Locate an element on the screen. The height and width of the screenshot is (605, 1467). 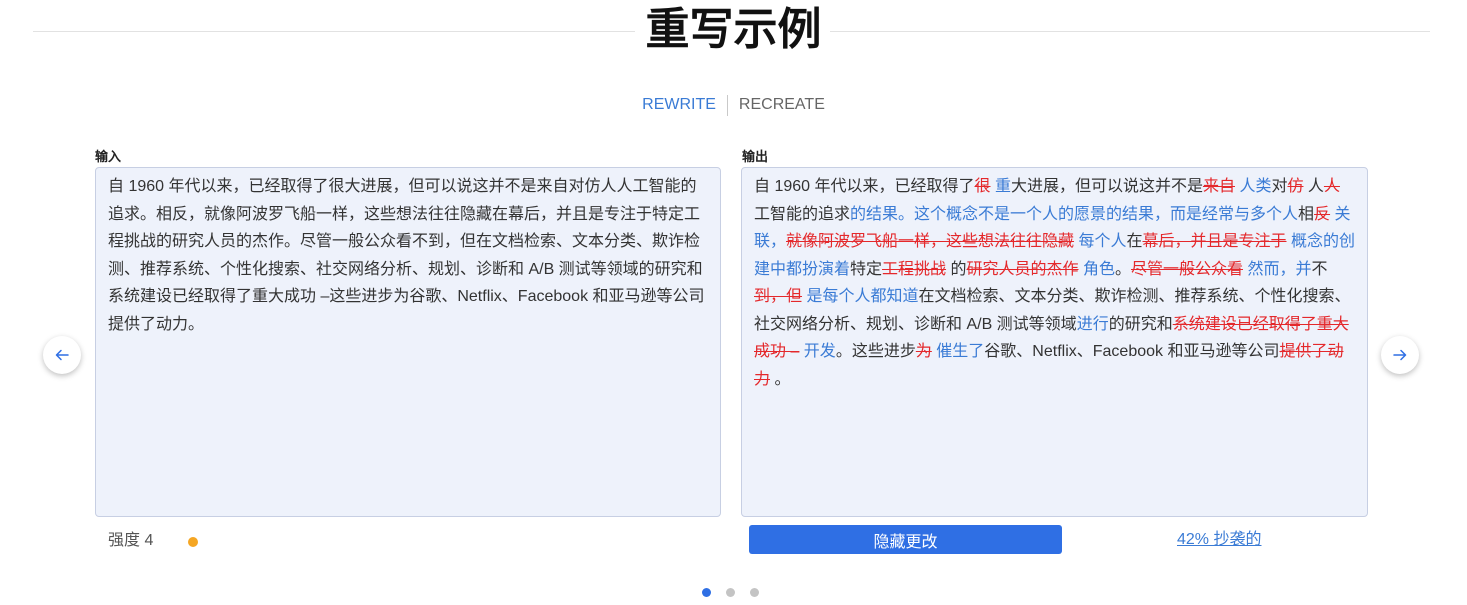
strength-indicator: 强度 4 is located at coordinates (130, 541).